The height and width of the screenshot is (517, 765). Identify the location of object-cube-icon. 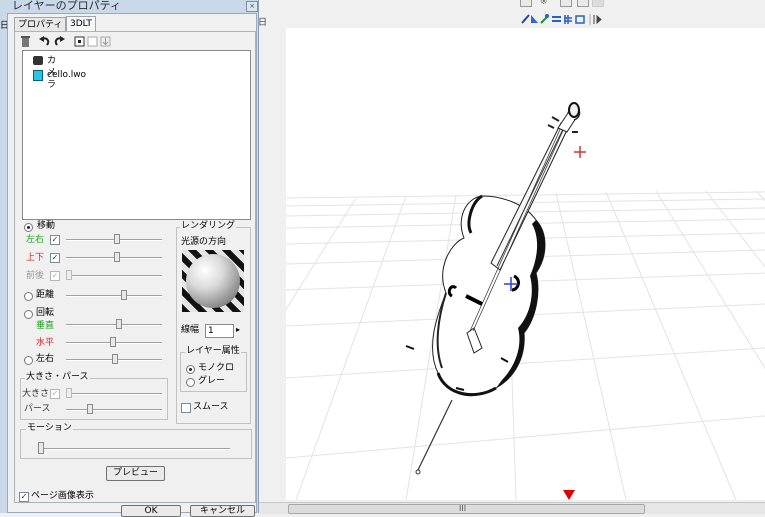
(38, 75).